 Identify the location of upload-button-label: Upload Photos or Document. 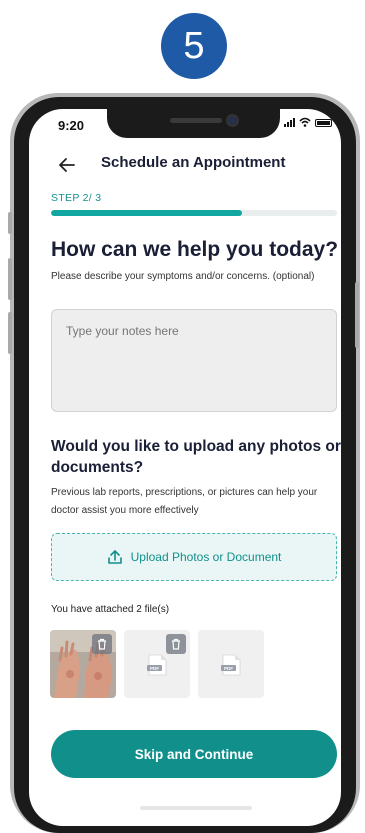
(206, 557).